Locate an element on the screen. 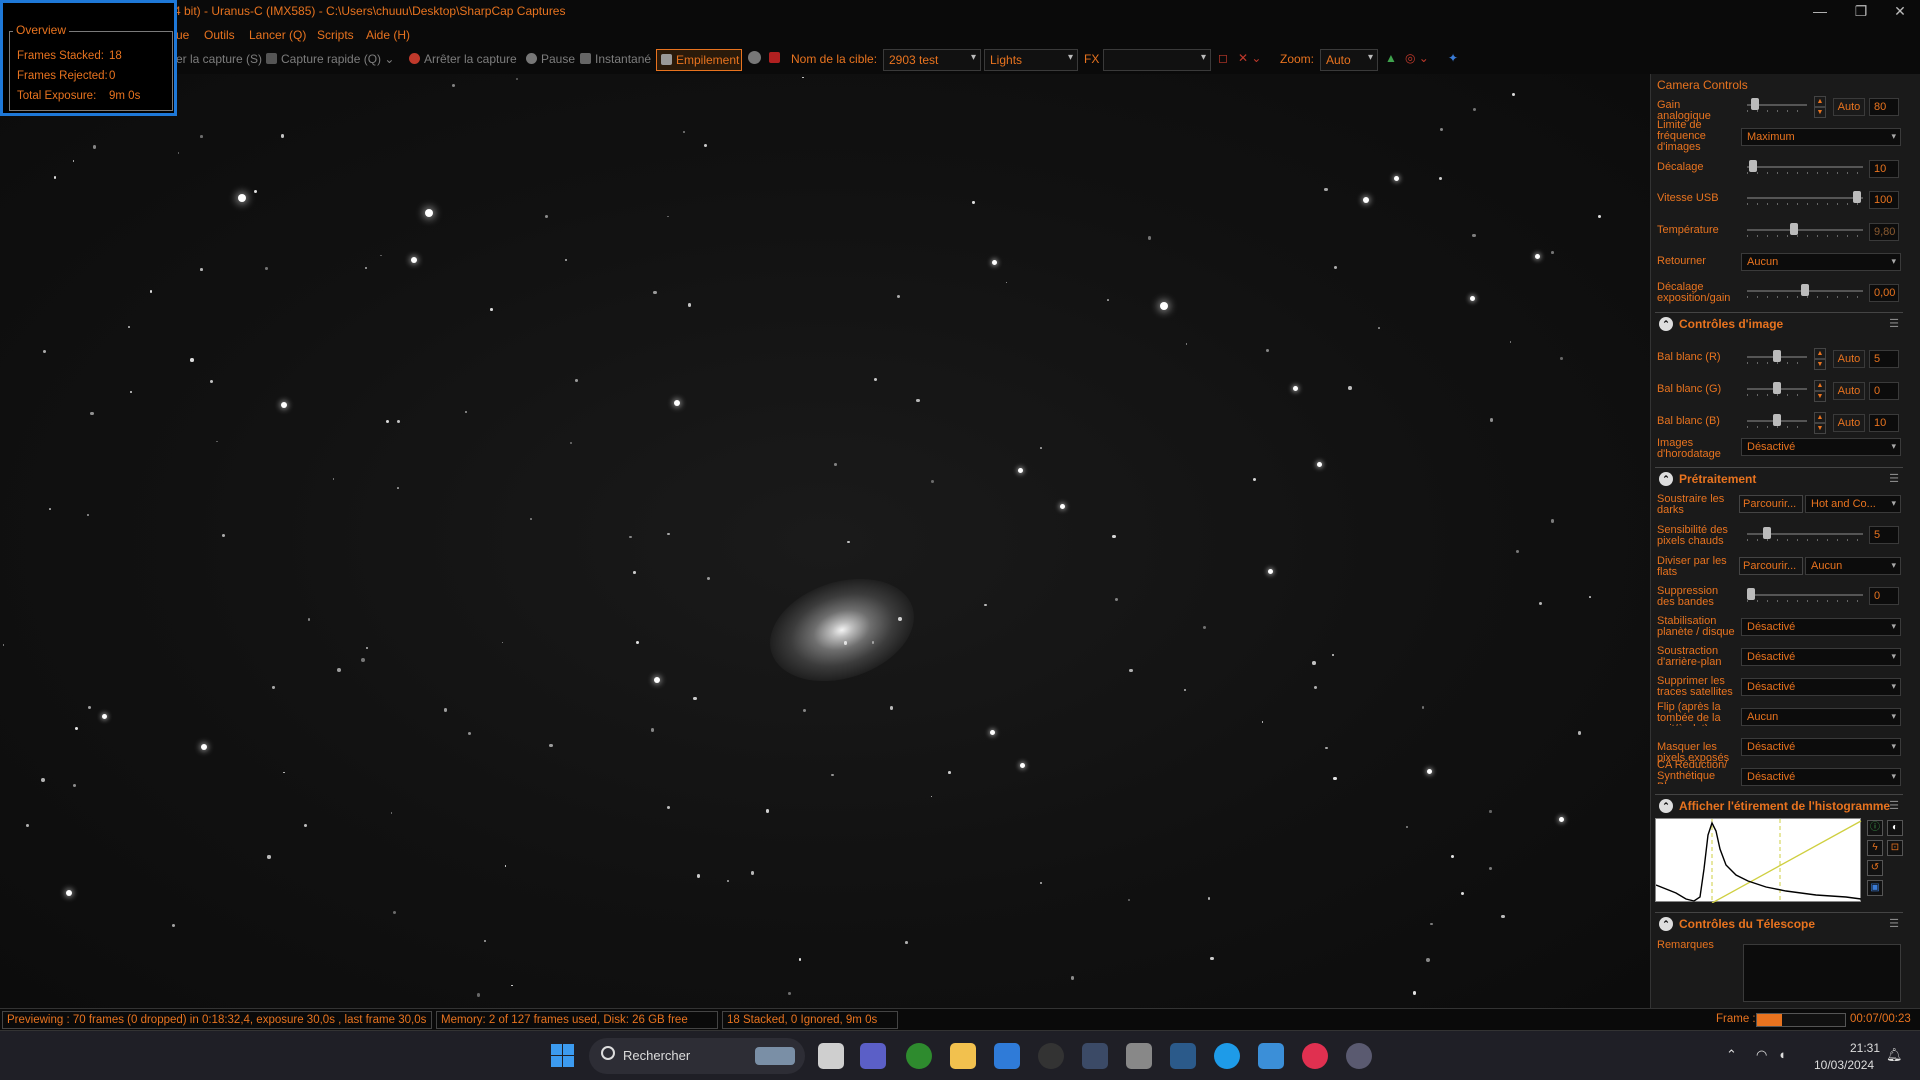 This screenshot has height=1080, width=1920. quick-capture-button: Capture rapide (Q) ⌄ is located at coordinates (330, 59).